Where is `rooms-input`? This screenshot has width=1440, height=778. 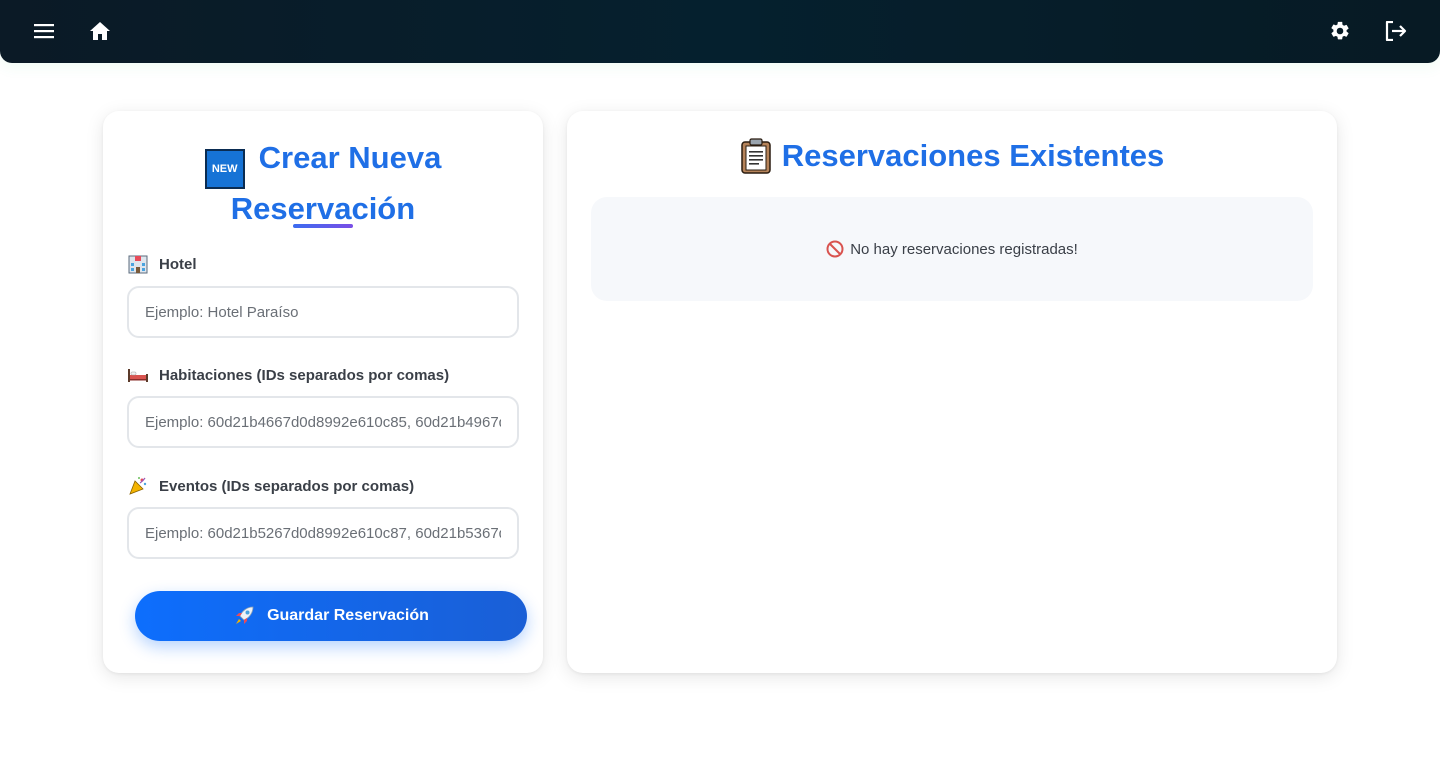 rooms-input is located at coordinates (323, 422).